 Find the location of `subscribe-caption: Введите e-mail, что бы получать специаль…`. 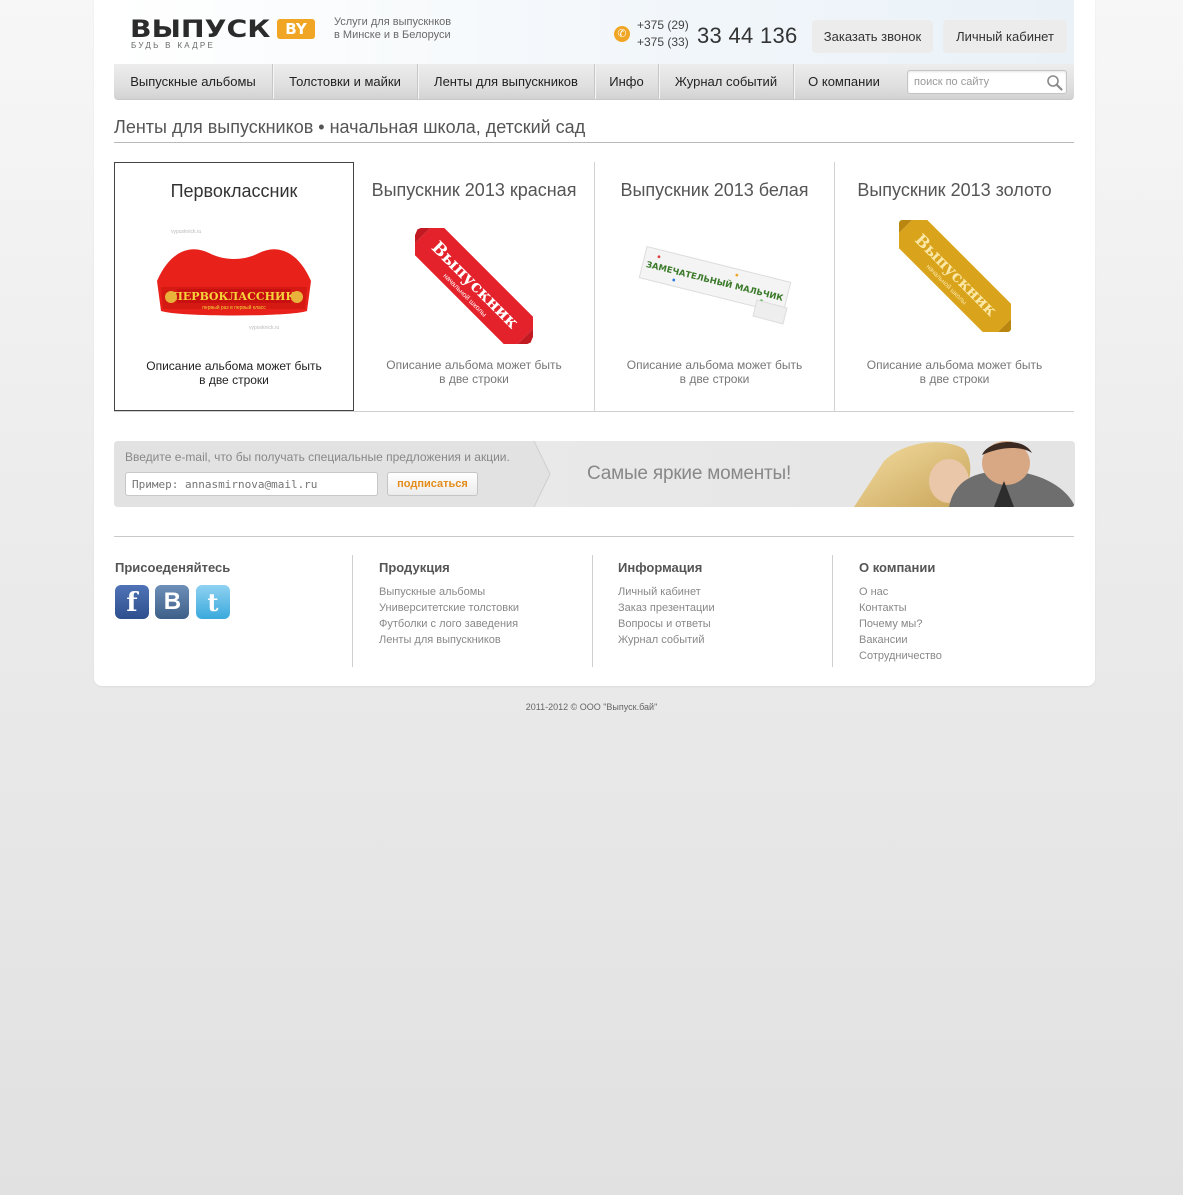

subscribe-caption: Введите e-mail, что бы получать специаль… is located at coordinates (317, 457).